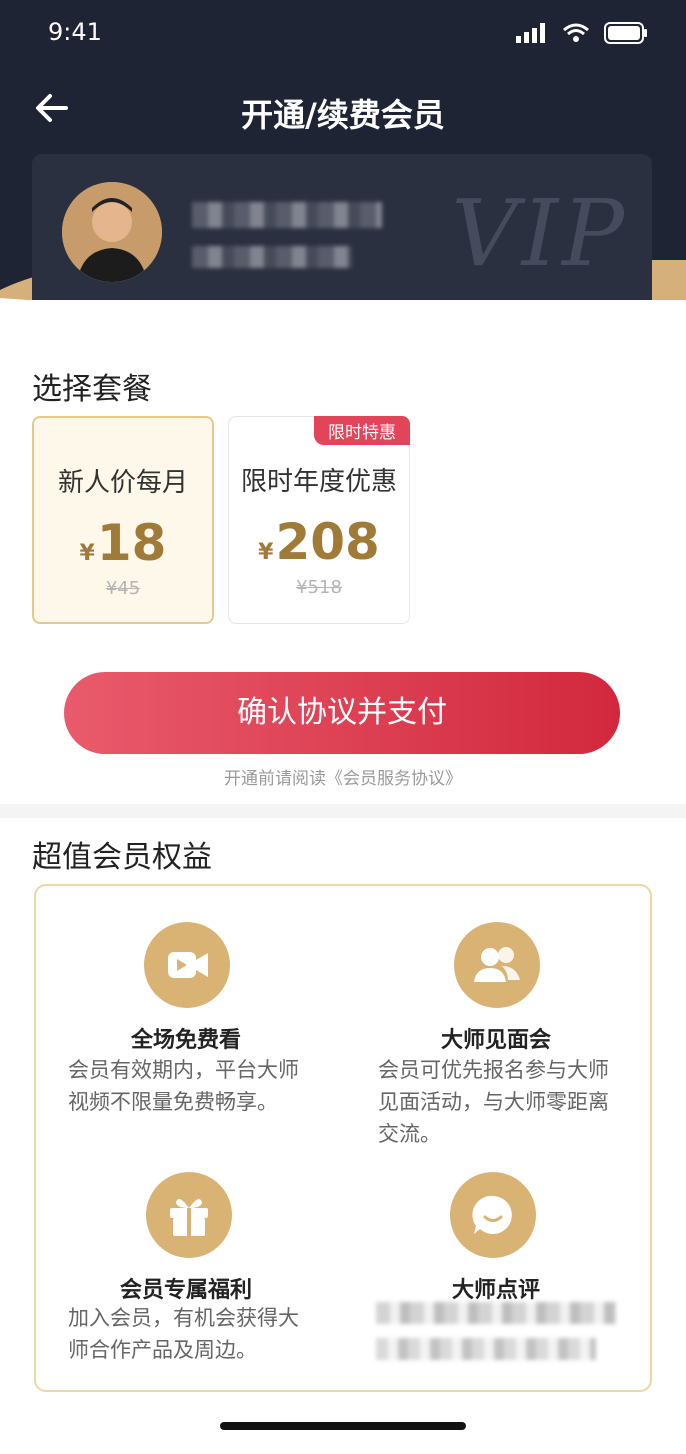 This screenshot has height=1454, width=686. Describe the element at coordinates (185, 1040) in the screenshot. I see `benefit-name: 全场免费看` at that location.